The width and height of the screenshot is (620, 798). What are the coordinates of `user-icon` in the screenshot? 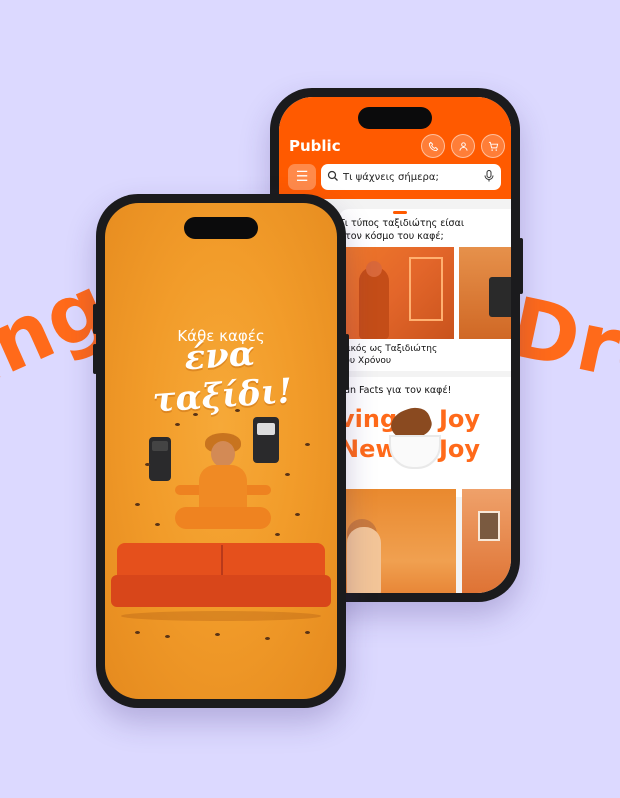 It's located at (463, 146).